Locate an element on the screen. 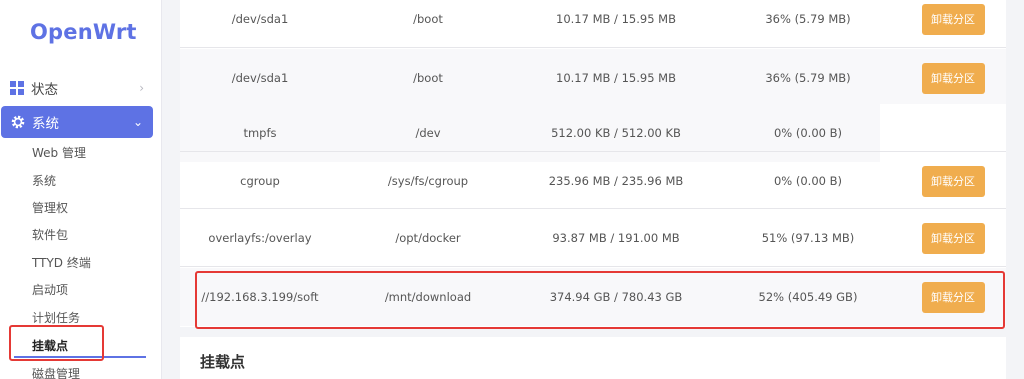 The width and height of the screenshot is (1024, 379). section-title: 挂载点 is located at coordinates (223, 362).